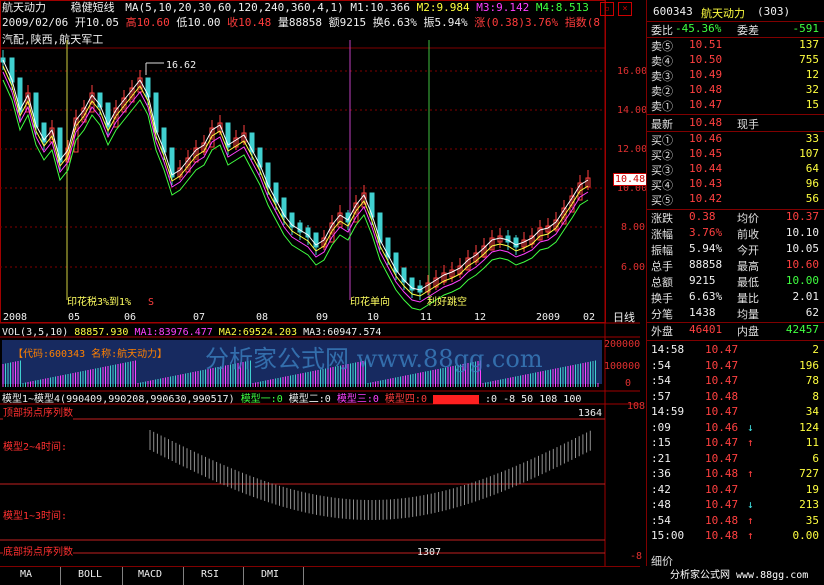 The image size is (824, 585). I want to click on vol-ma1: MA1:83976.477, so click(173, 332).